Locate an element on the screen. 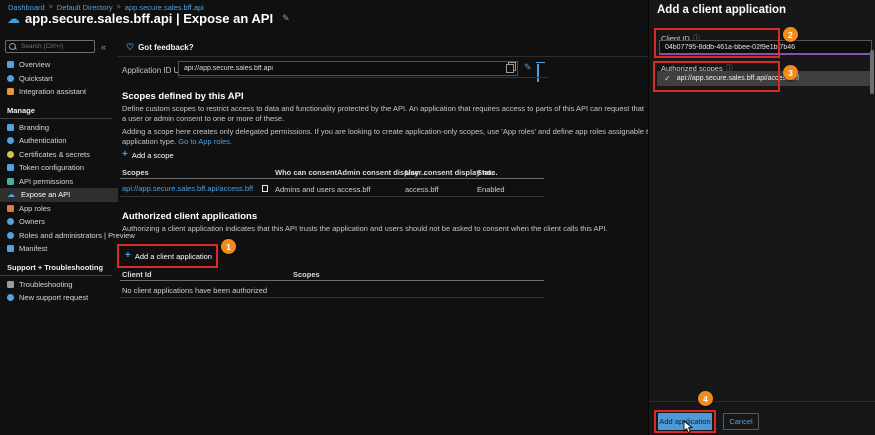 The image size is (875, 435). sidebar-item-label: Authentication is located at coordinates (43, 141).